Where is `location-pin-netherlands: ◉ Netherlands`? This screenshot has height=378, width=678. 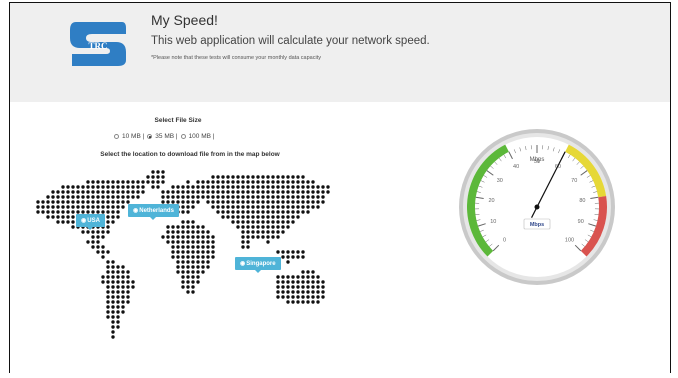 location-pin-netherlands: ◉ Netherlands is located at coordinates (153, 212).